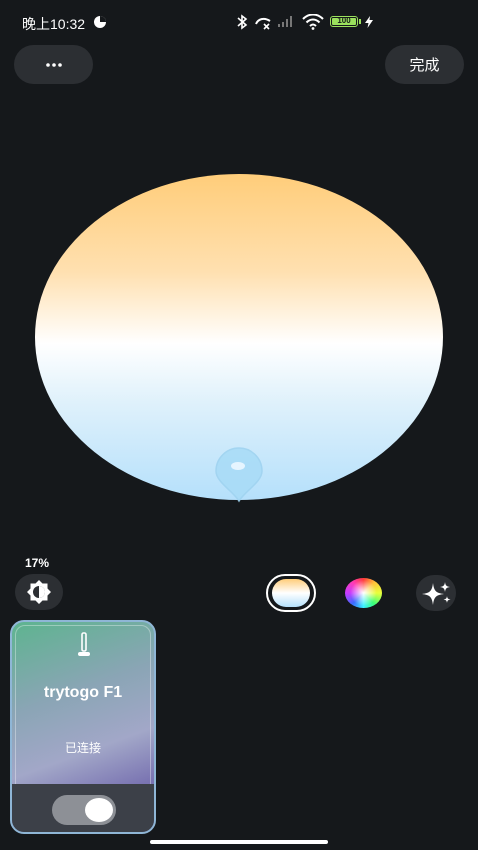  What do you see at coordinates (239, 842) in the screenshot?
I see `home-indicator` at bounding box center [239, 842].